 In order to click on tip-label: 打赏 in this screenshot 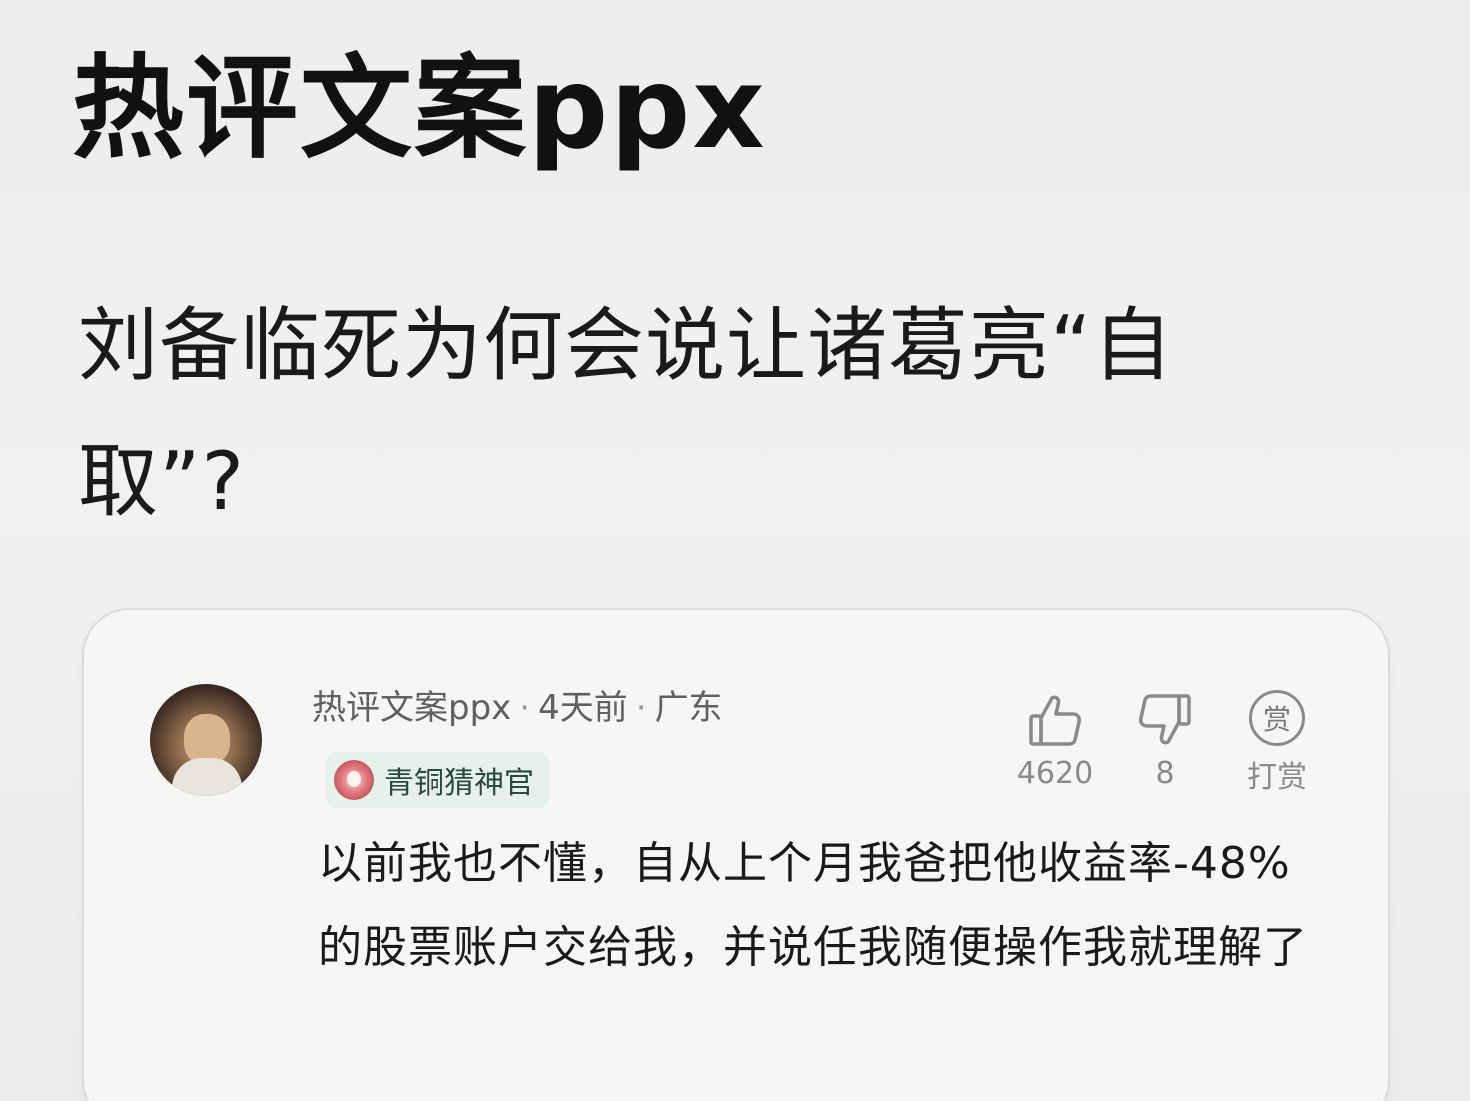, I will do `click(1277, 777)`.